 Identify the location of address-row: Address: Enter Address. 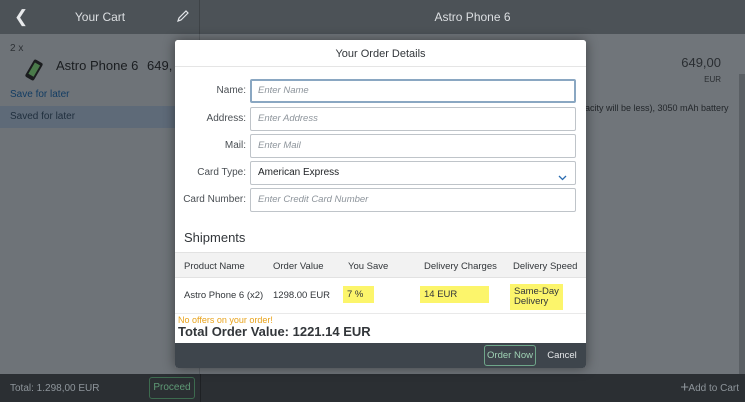
(380, 119).